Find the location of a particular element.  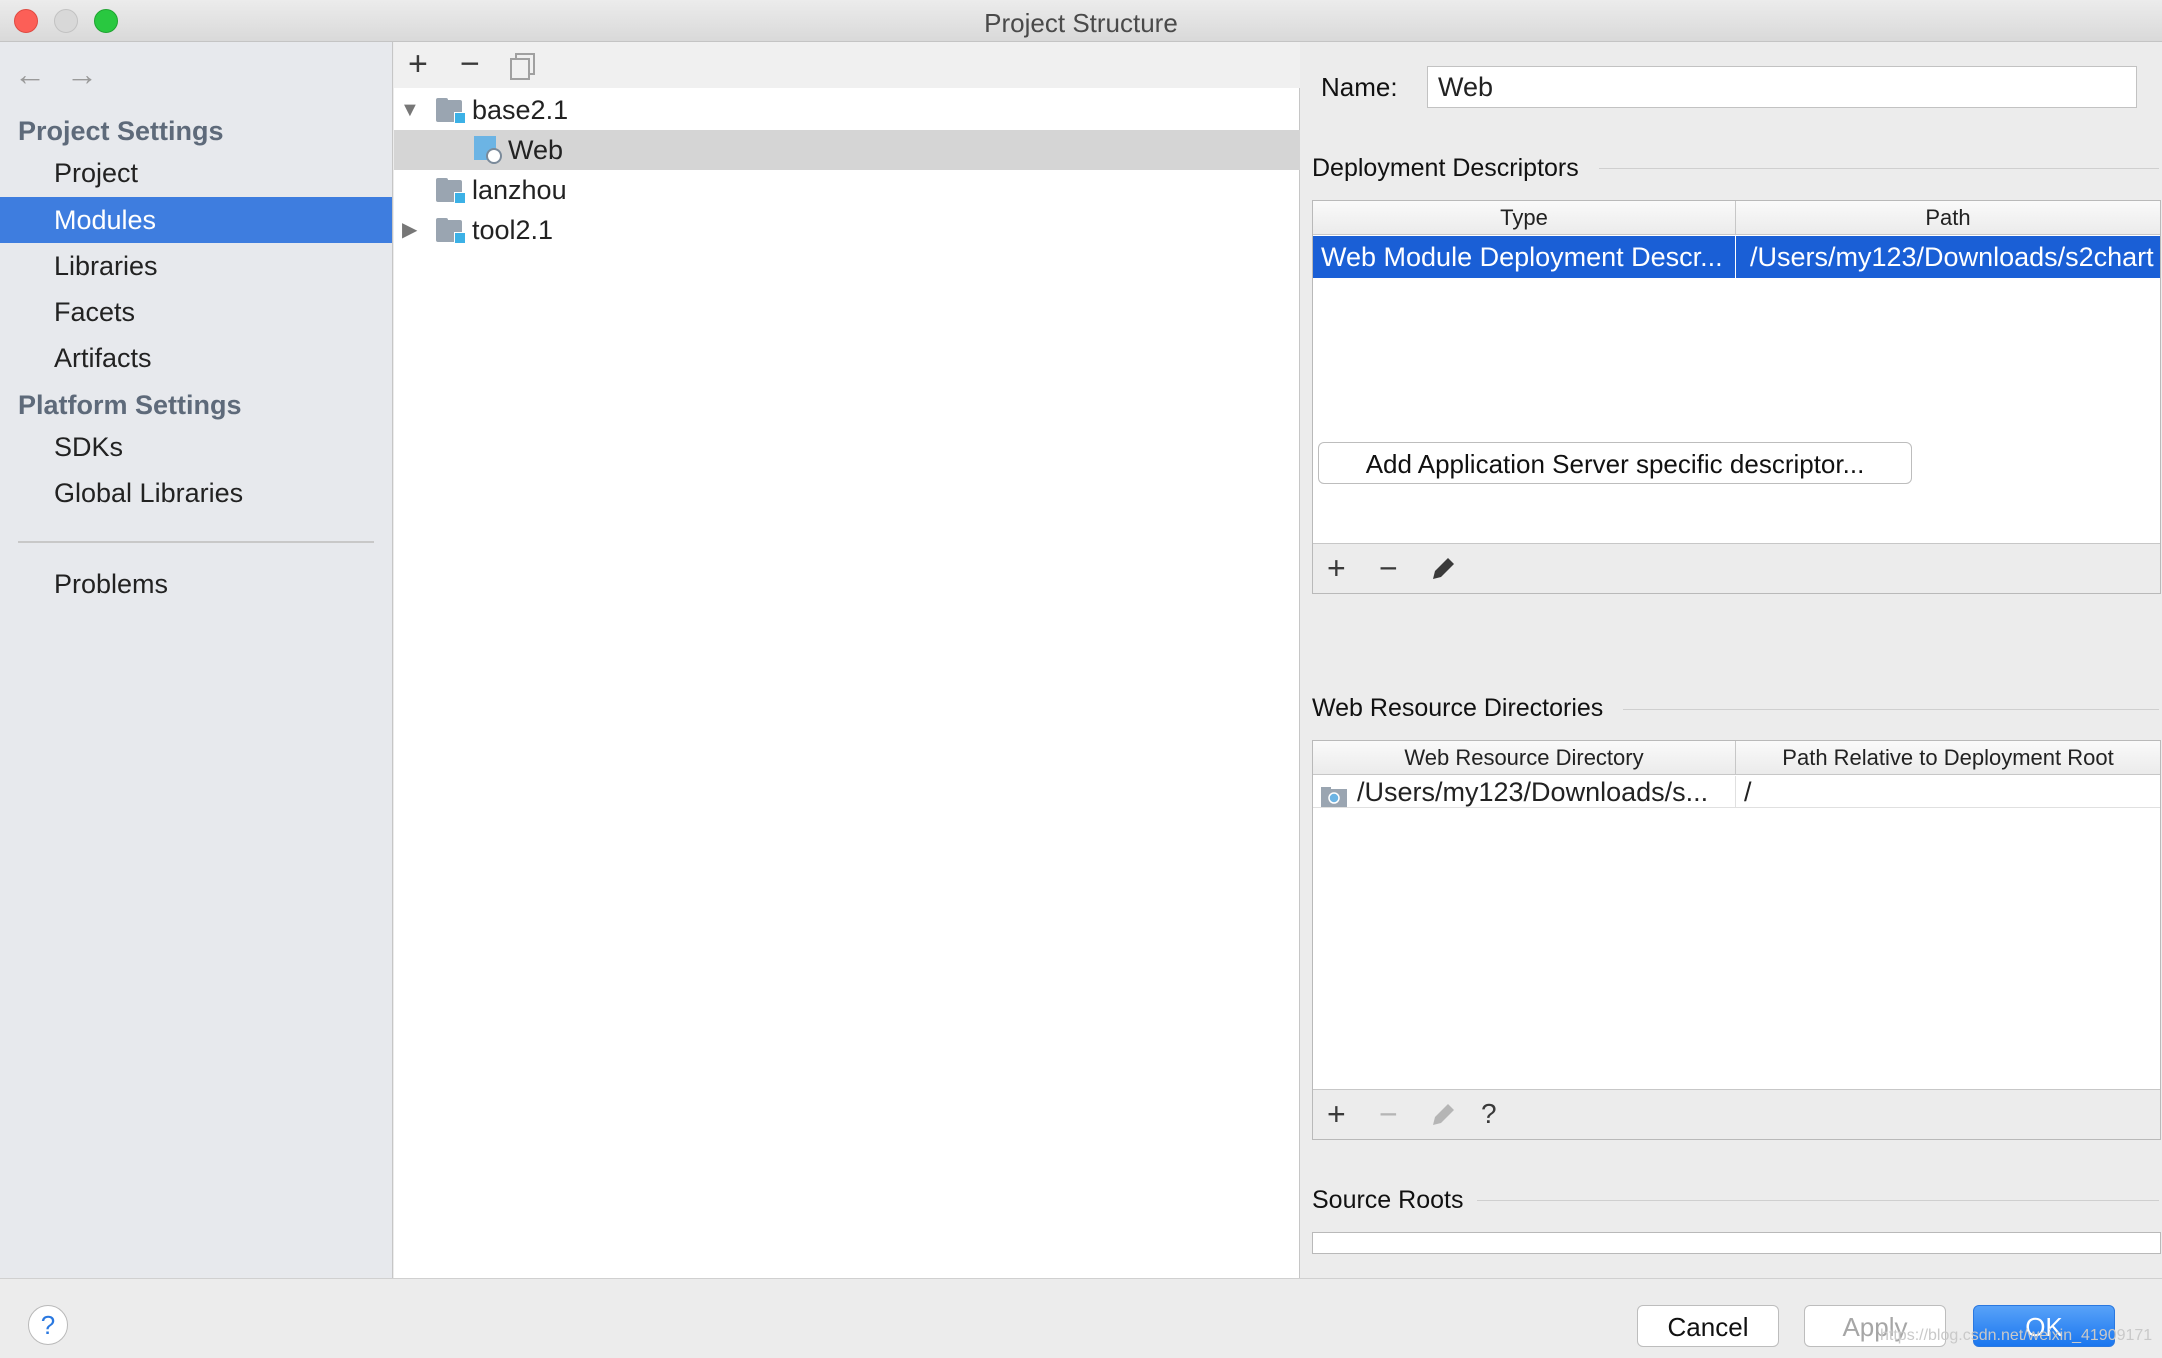

column-header-path: Path is located at coordinates (1948, 218).